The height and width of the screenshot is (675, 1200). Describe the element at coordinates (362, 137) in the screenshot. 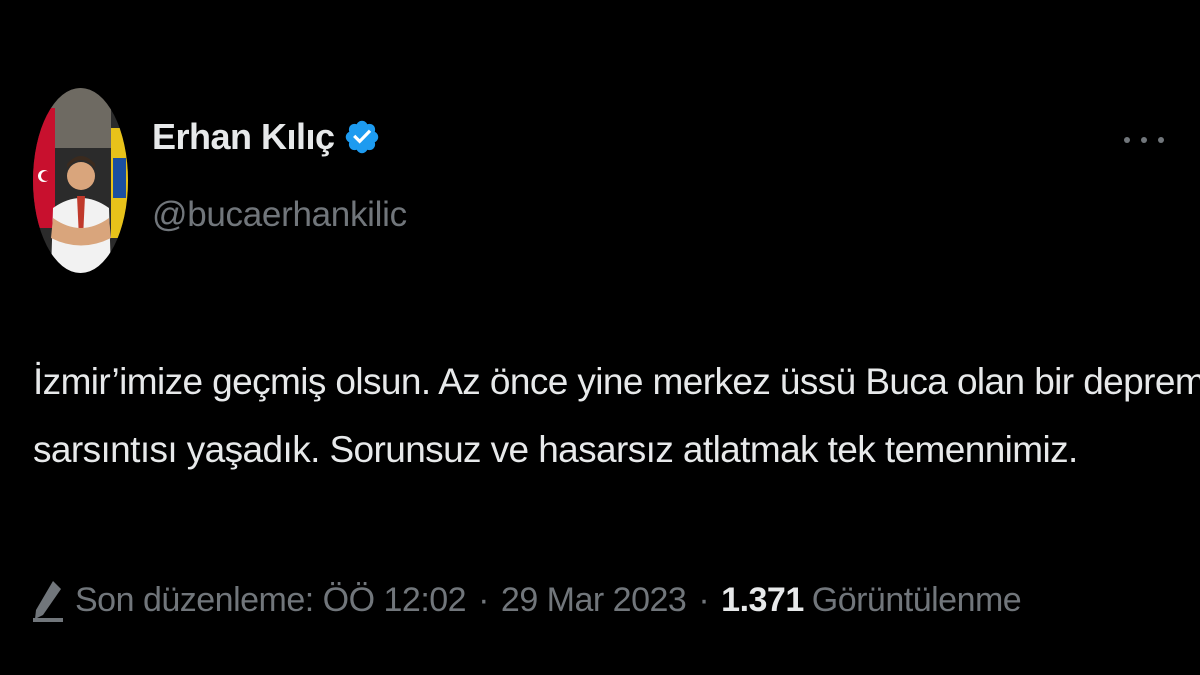

I see `verified-badge-icon` at that location.